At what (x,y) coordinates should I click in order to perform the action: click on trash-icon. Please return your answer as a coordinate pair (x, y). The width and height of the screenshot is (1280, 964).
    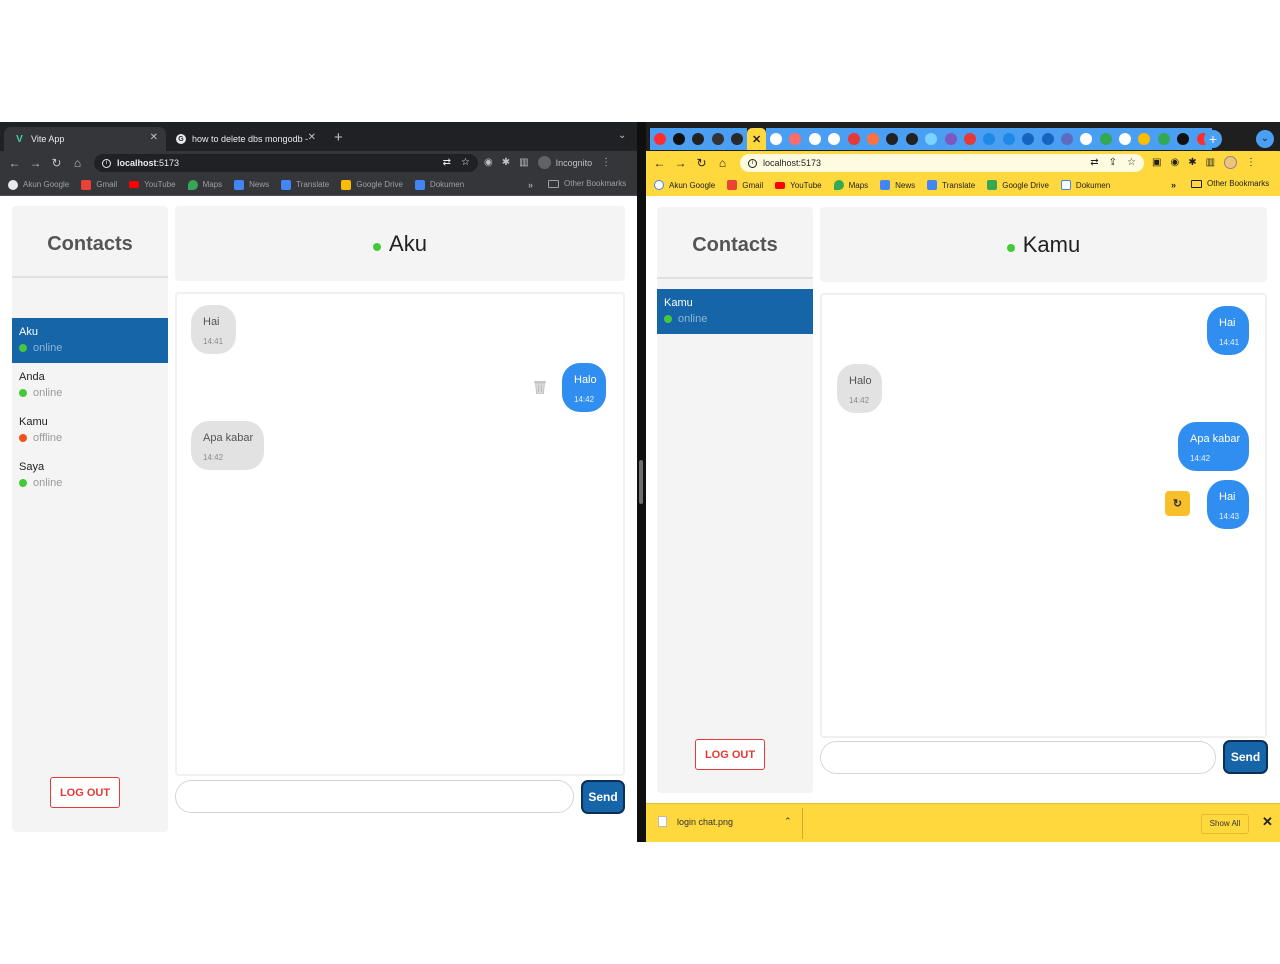
    Looking at the image, I should click on (540, 387).